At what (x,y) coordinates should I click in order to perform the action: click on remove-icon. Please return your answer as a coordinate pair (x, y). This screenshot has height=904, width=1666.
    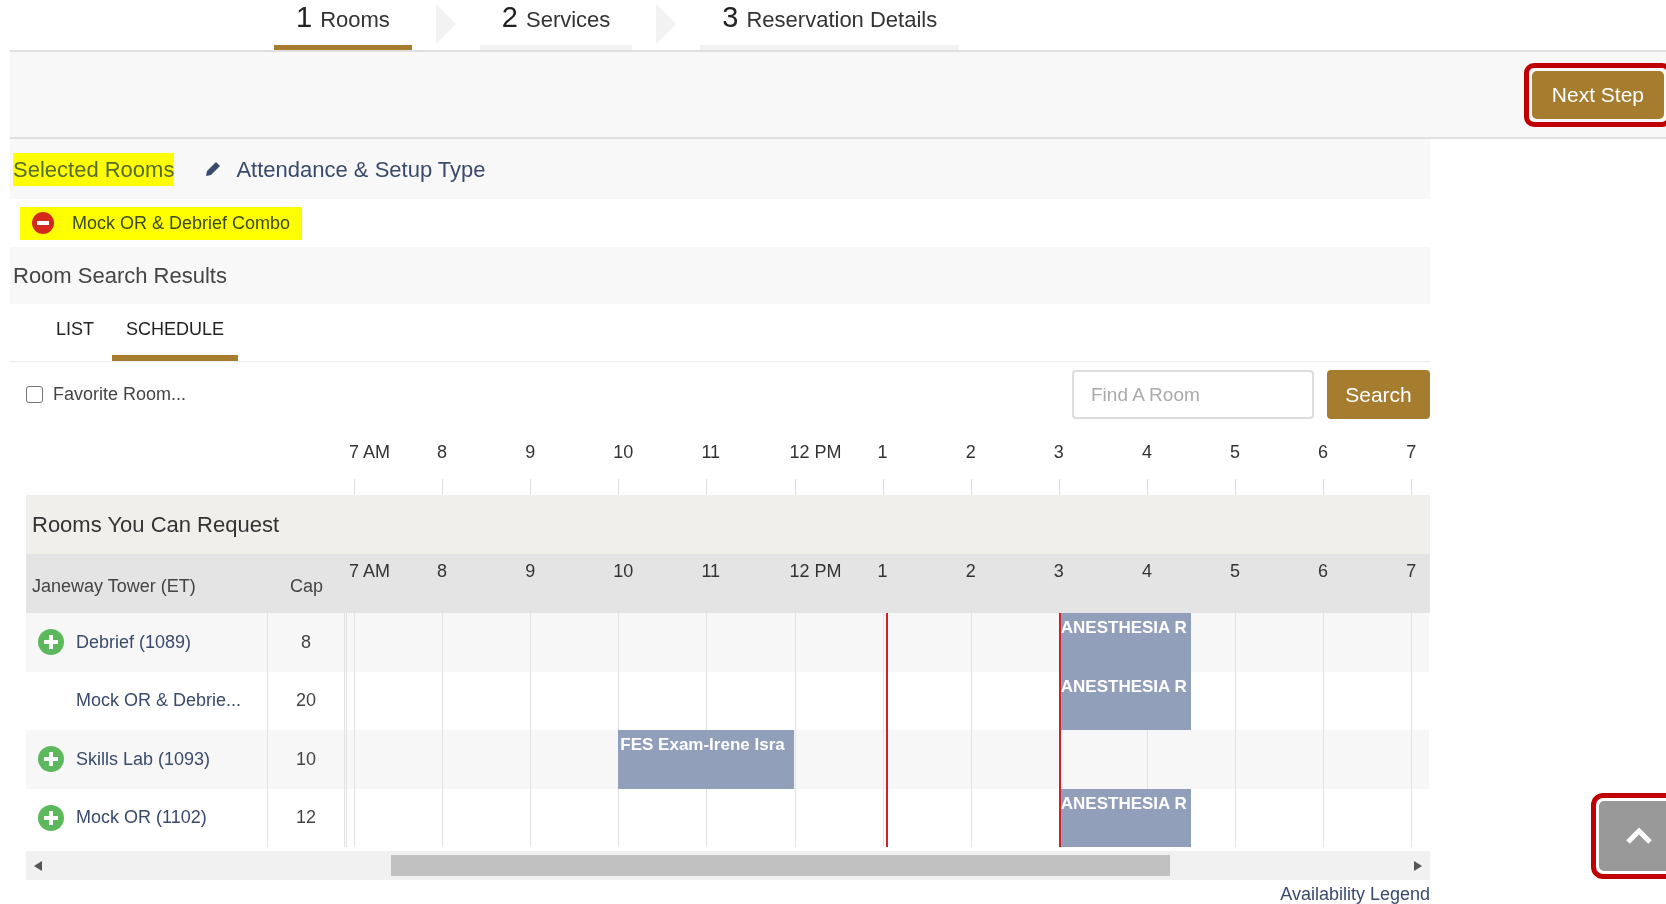
    Looking at the image, I should click on (43, 223).